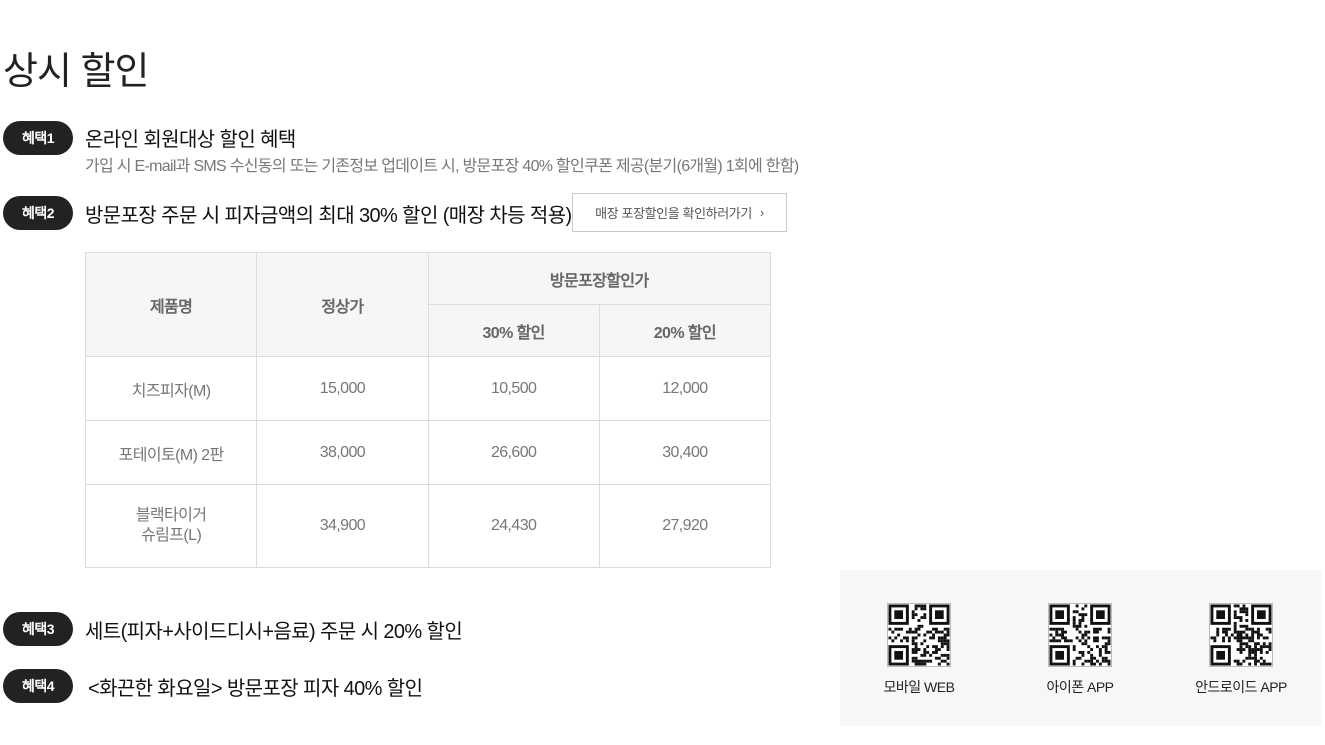 Image resolution: width=1325 pixels, height=745 pixels. Describe the element at coordinates (673, 213) in the screenshot. I see `store-takeout-discount-label: 매장 포장할인을 확인하러가기` at that location.